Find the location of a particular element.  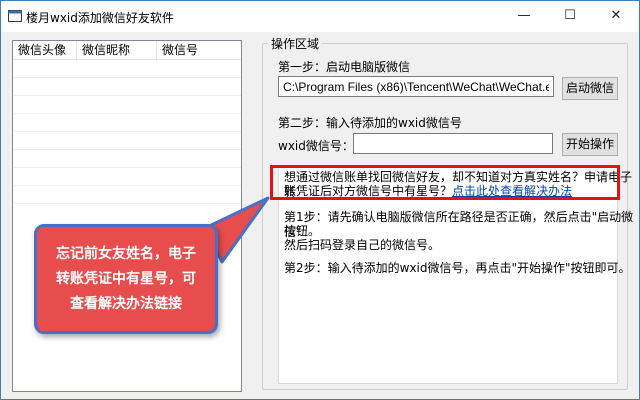

callout-line3: 查看解决办法链接 is located at coordinates (126, 304).